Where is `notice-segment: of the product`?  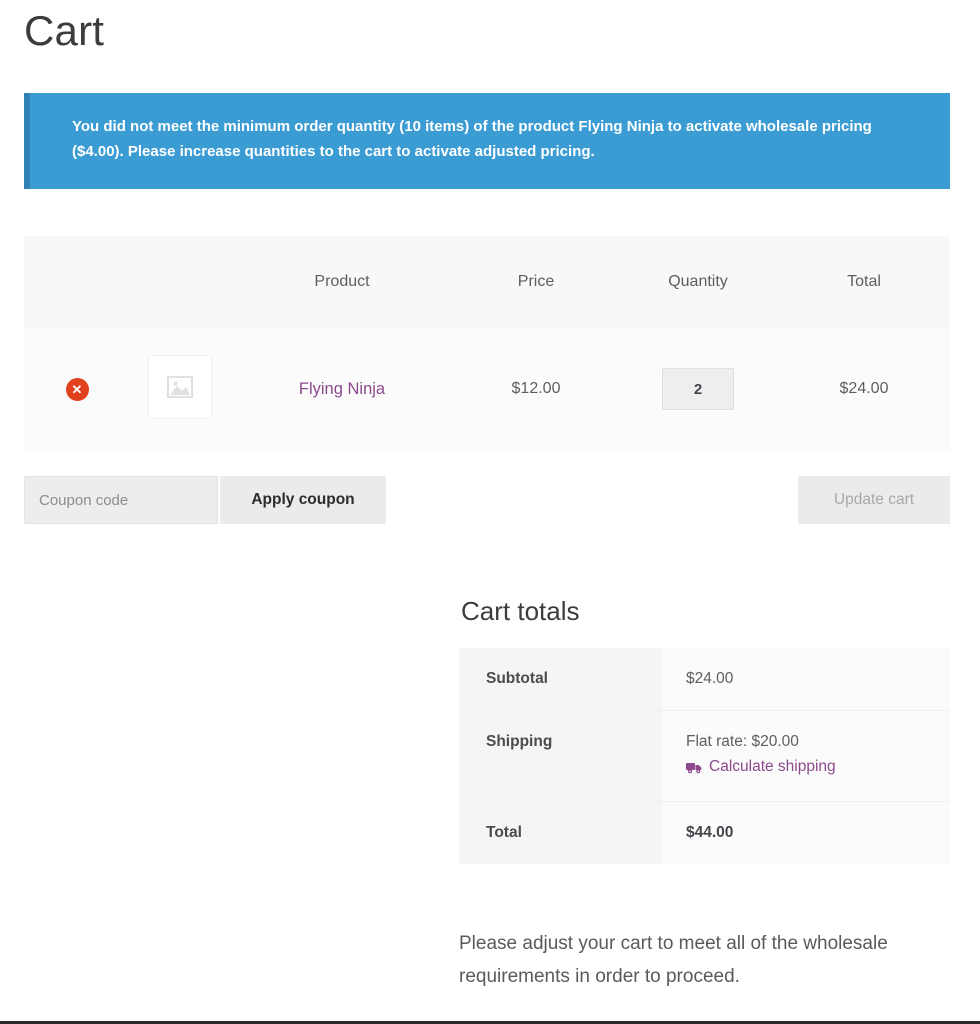 notice-segment: of the product is located at coordinates (524, 126).